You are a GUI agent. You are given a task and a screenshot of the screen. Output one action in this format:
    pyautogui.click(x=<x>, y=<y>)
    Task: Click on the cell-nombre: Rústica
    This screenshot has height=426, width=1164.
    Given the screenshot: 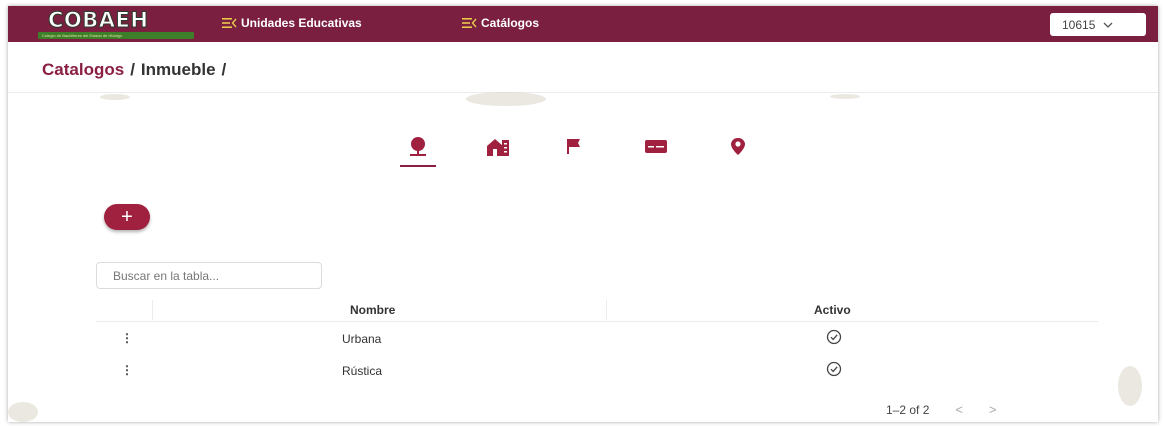 What is the action you would take?
    pyautogui.click(x=362, y=371)
    